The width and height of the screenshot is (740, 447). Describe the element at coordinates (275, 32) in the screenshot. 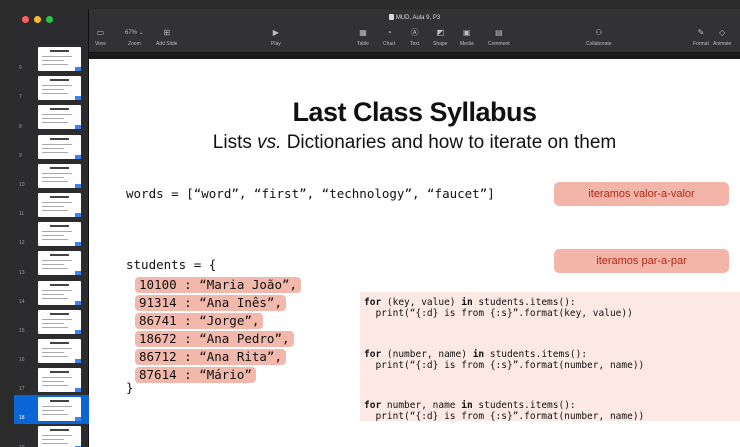

I see `play-icon: ▶` at that location.